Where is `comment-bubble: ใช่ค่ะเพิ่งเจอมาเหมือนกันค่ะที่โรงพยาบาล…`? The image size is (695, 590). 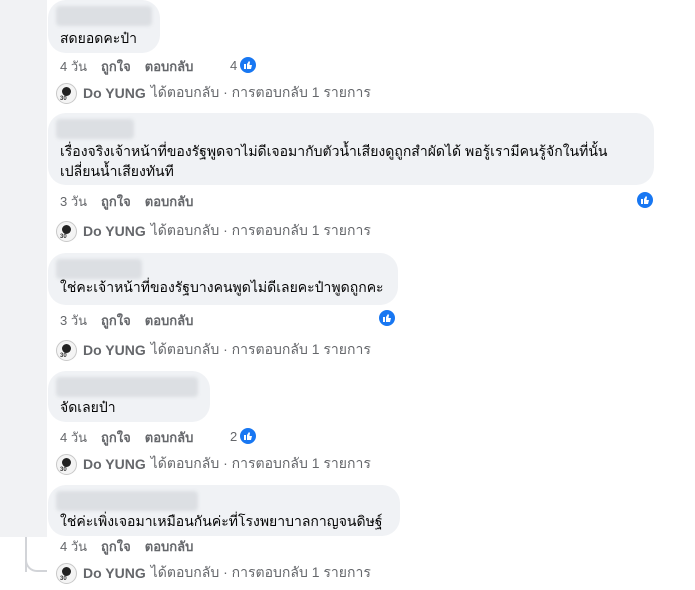
comment-bubble: ใช่ค่ะเพิ่งเจอมาเหมือนกันค่ะที่โรงพยาบาล… is located at coordinates (224, 510).